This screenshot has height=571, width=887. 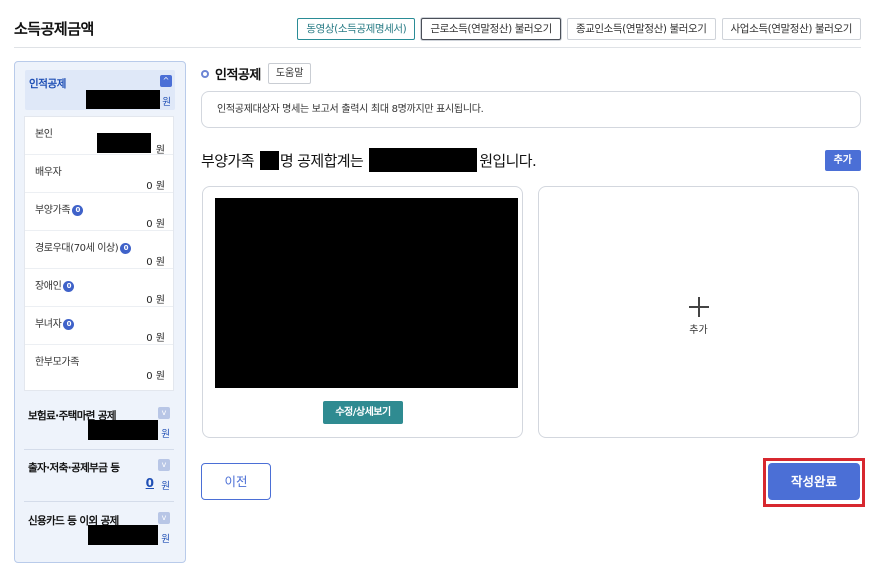 I want to click on list-item: 배우자 0 원, so click(x=99, y=174).